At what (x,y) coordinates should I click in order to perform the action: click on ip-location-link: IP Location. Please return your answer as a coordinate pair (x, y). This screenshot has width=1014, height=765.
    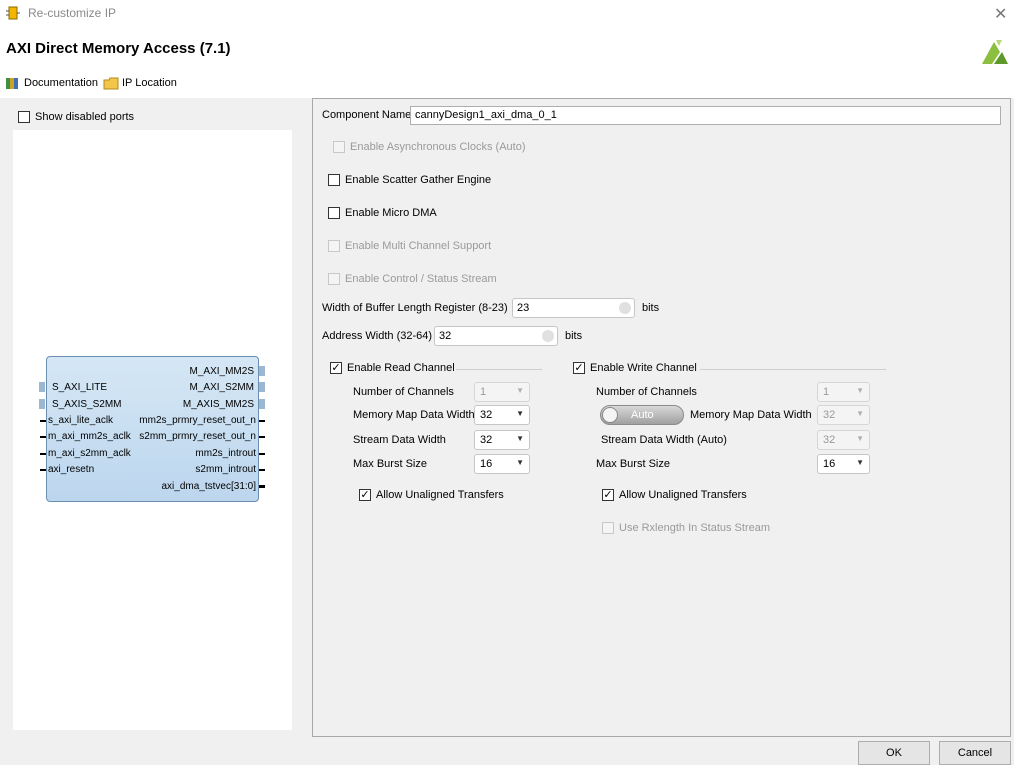
    Looking at the image, I should click on (149, 83).